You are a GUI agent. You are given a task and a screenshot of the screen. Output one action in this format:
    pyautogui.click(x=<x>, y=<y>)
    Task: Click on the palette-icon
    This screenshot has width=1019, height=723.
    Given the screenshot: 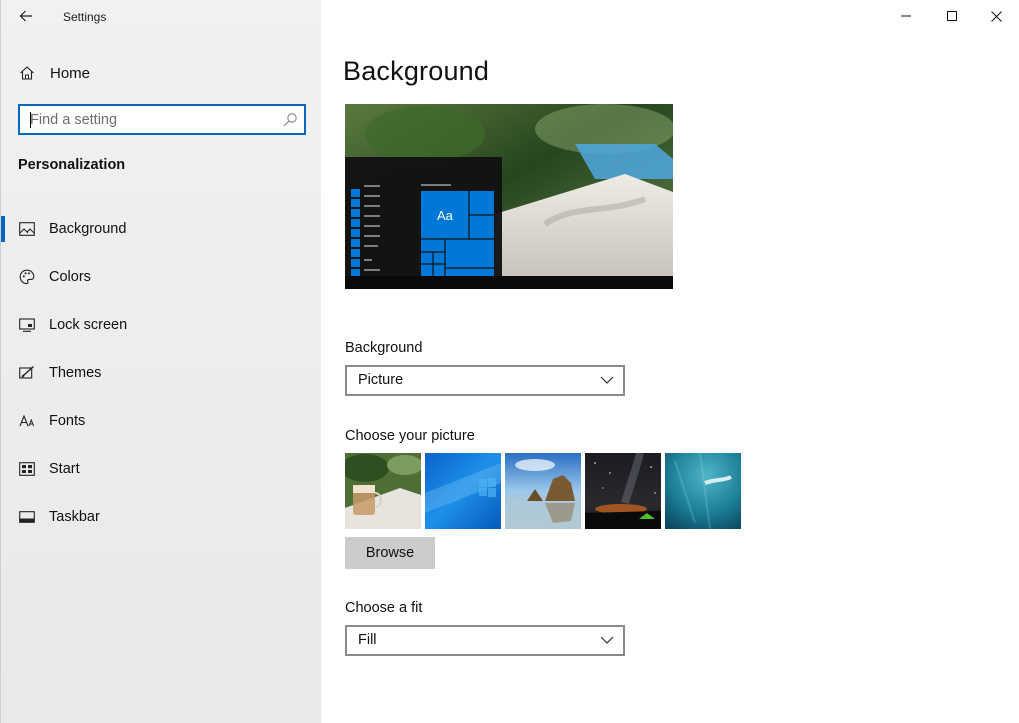 What is the action you would take?
    pyautogui.click(x=27, y=277)
    